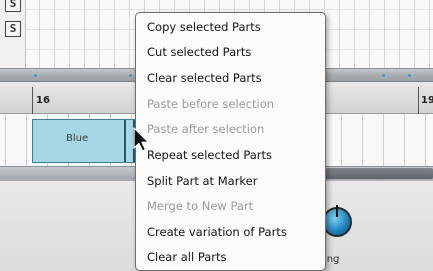  What do you see at coordinates (235, 78) in the screenshot?
I see `menu-item-clear-selected-parts: Clear selected Parts` at bounding box center [235, 78].